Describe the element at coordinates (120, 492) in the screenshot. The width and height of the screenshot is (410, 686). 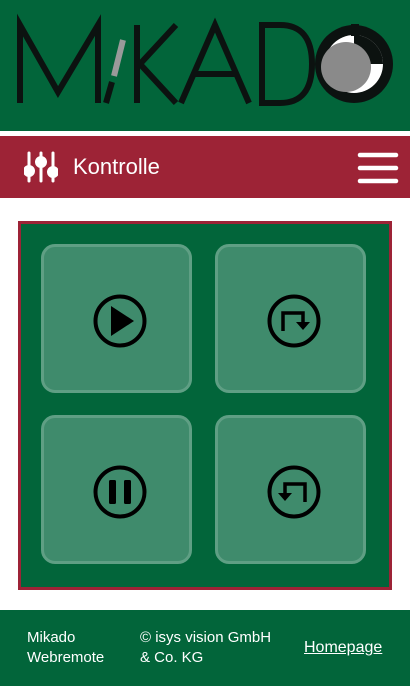
I see `pause-icon` at that location.